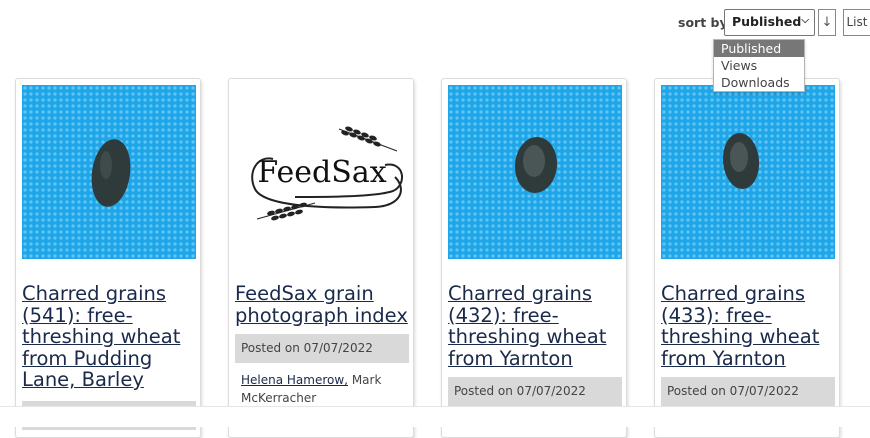  I want to click on arrow-down-icon: ↓, so click(827, 22).